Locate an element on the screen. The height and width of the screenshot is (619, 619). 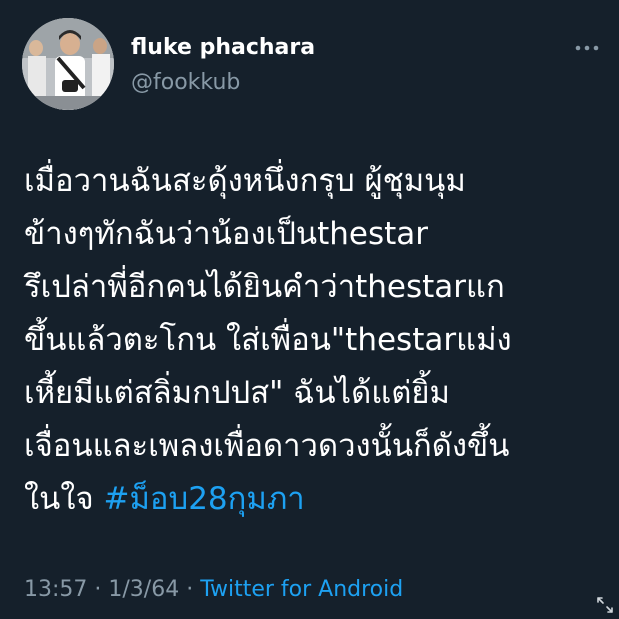
tweet-line-prefix: ในใจ is located at coordinates (64, 499).